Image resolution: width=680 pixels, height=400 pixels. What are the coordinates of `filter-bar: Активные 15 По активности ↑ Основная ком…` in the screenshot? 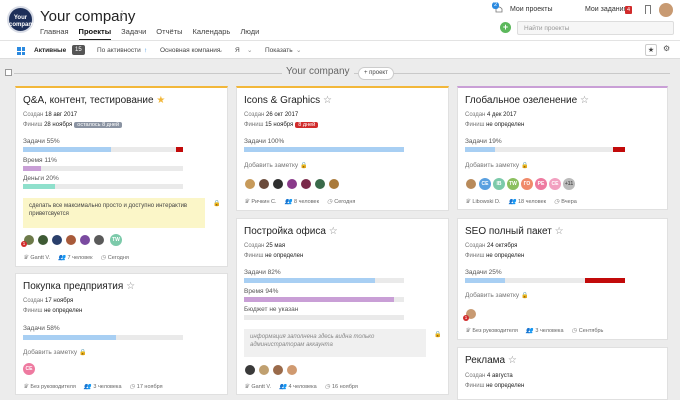 It's located at (340, 49).